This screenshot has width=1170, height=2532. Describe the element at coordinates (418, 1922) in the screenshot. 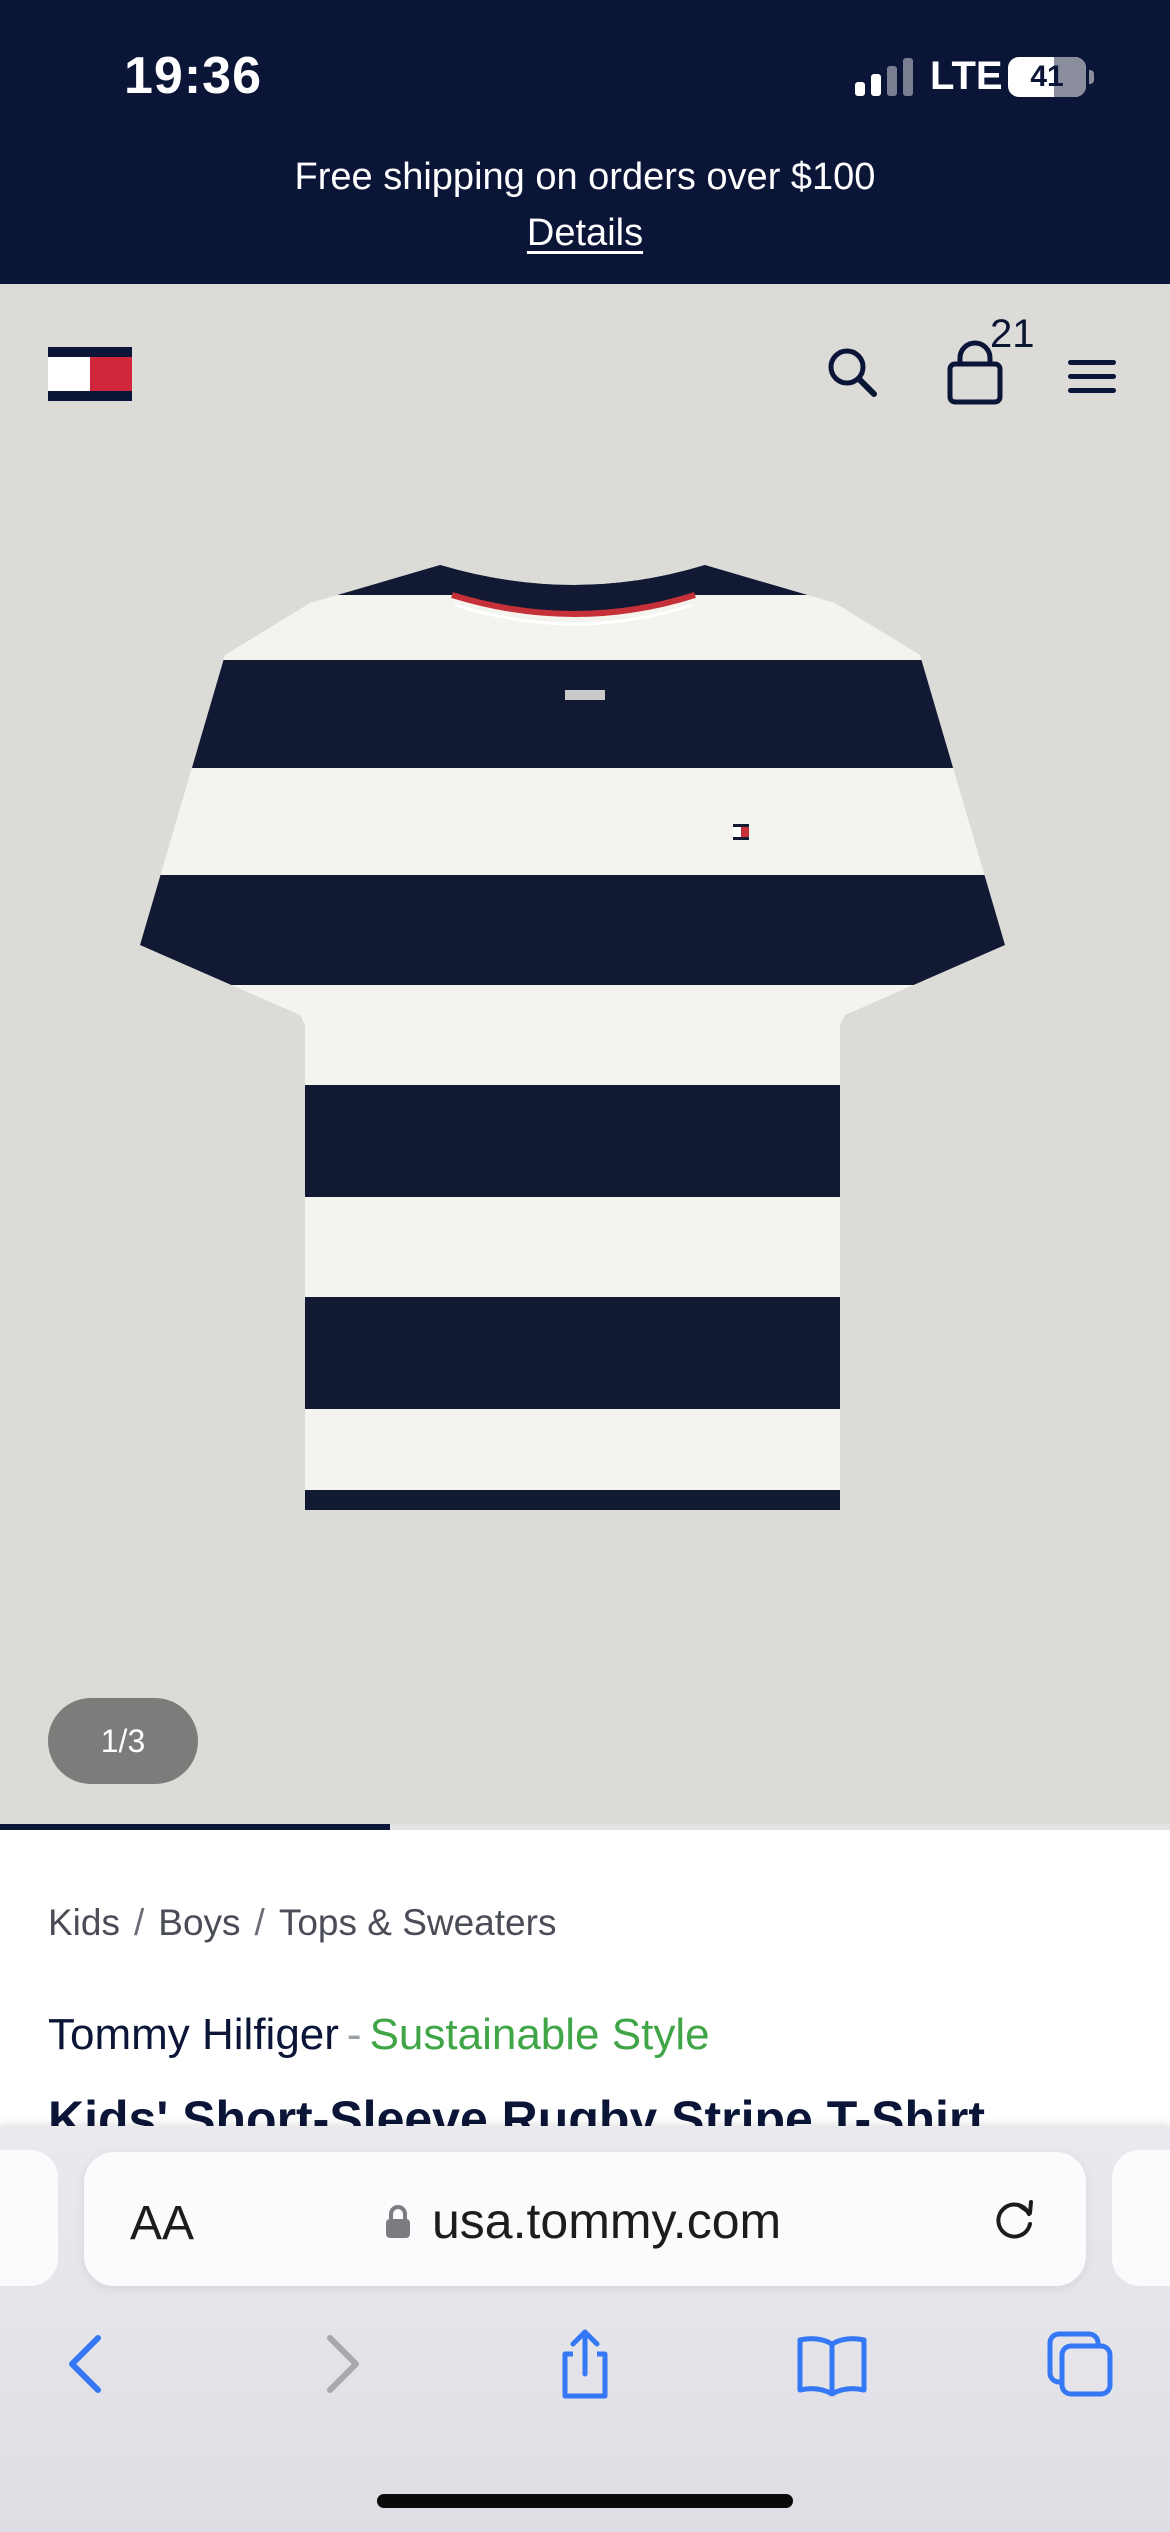

I see `breadcrumb-tops-sweaters: Tops & Sweaters` at that location.